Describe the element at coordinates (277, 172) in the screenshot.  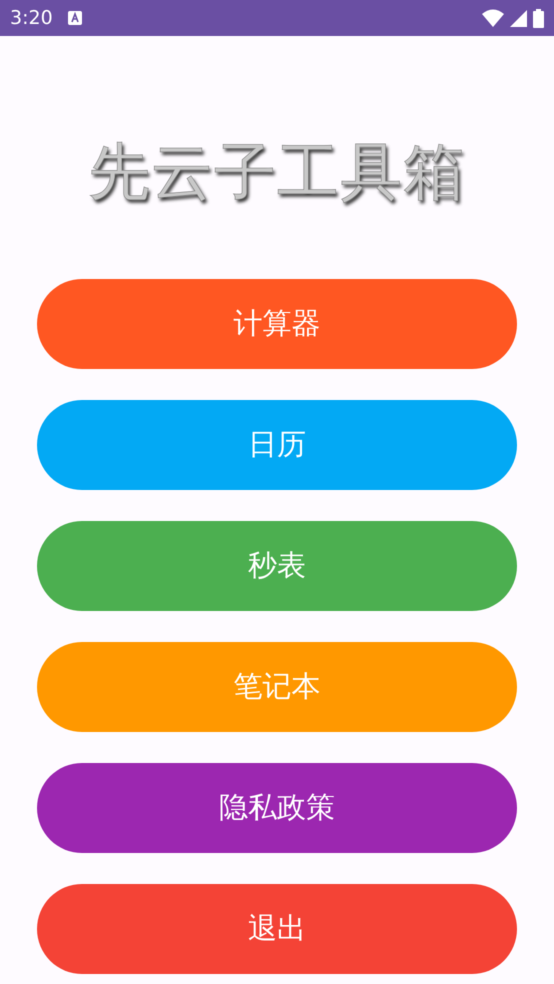
I see `app-title: 先云子工具箱` at that location.